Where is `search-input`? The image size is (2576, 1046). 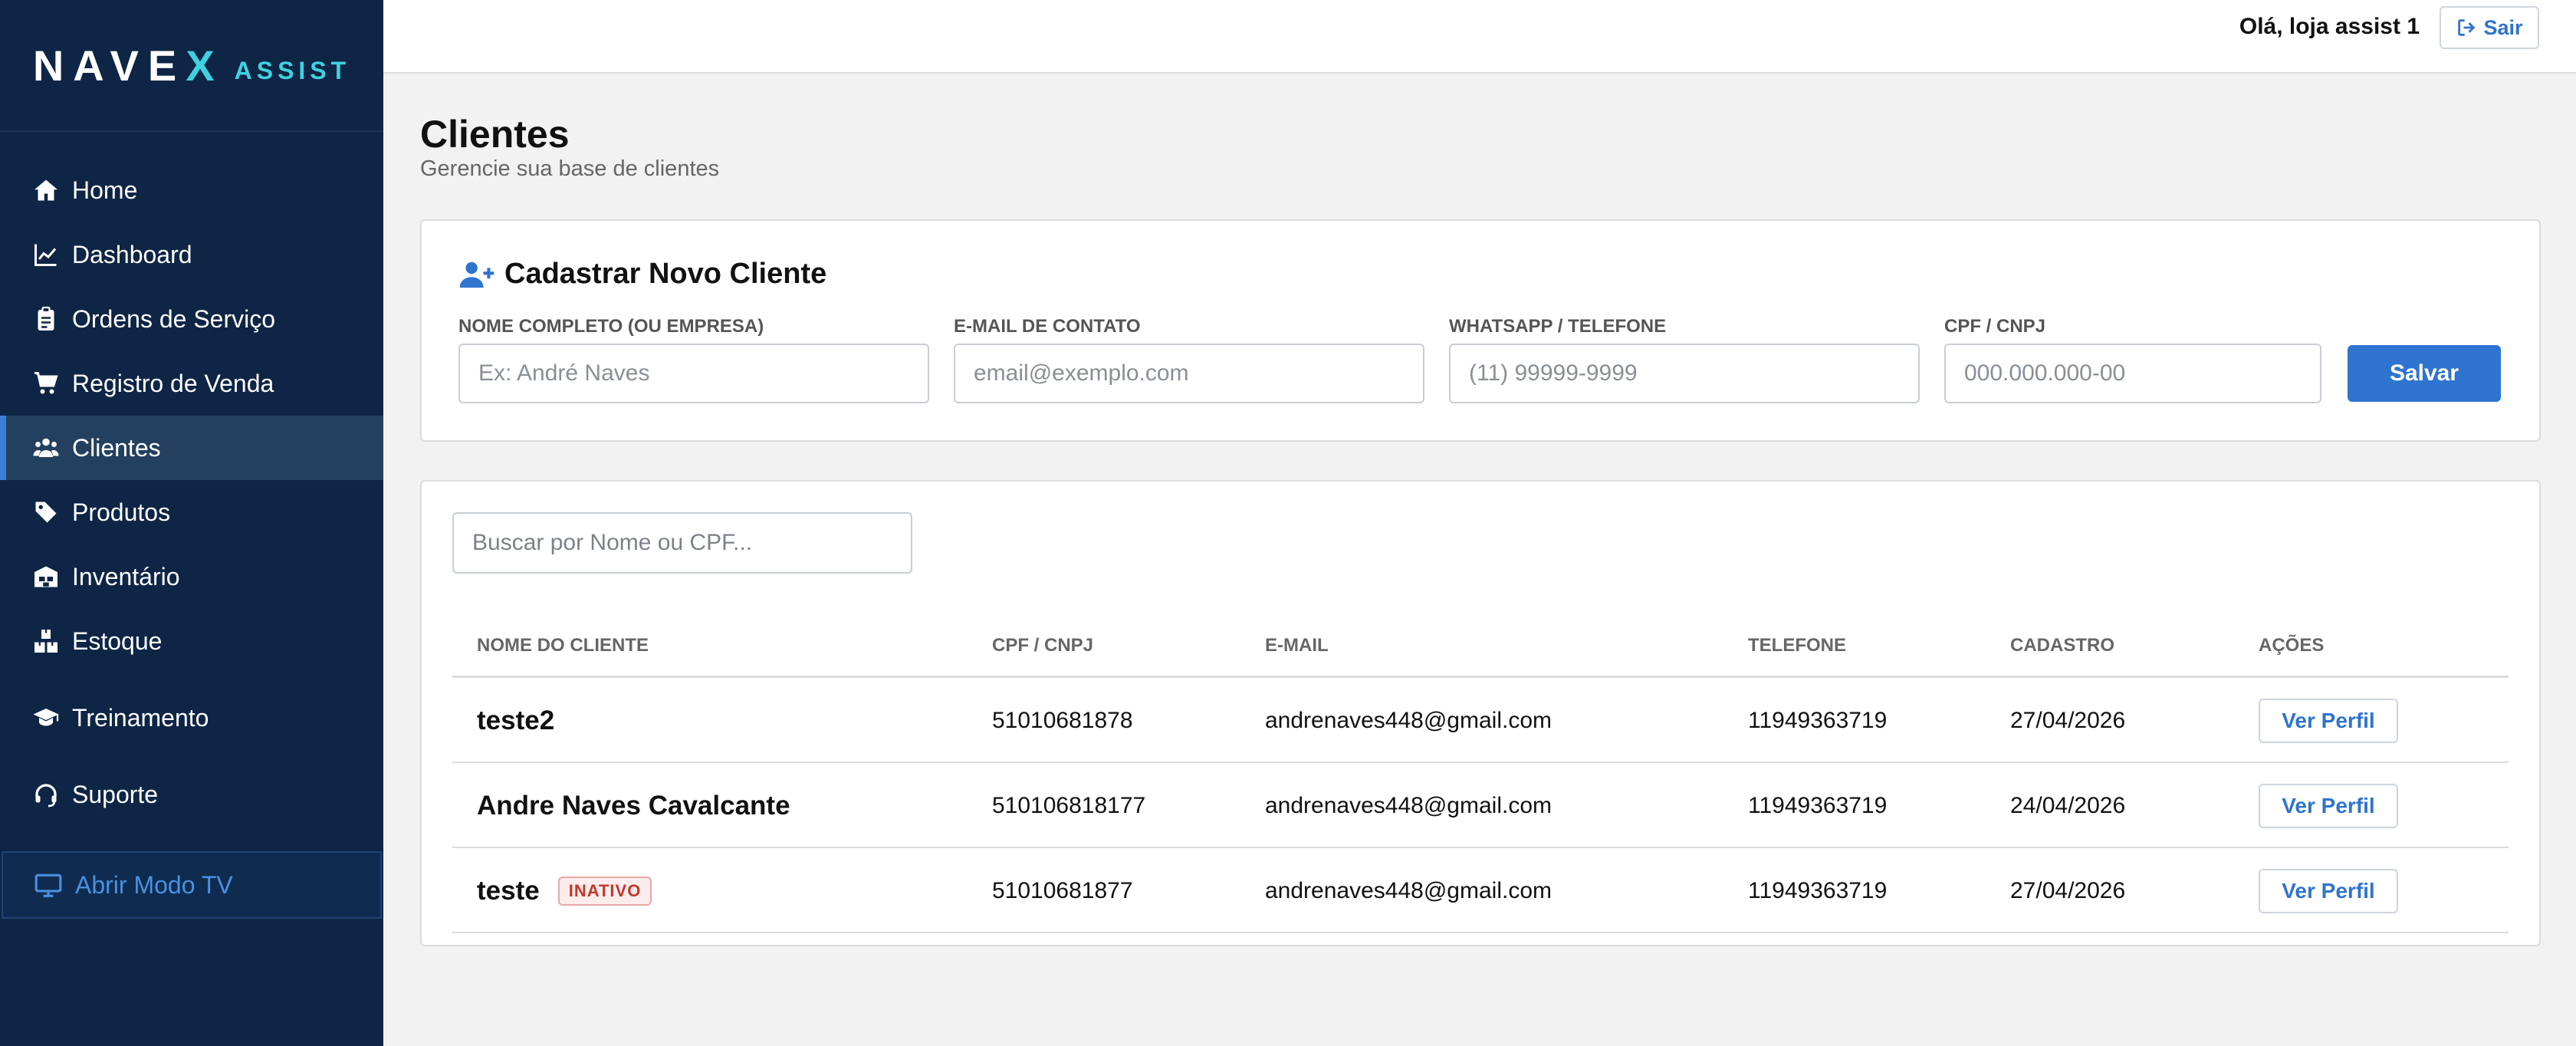
search-input is located at coordinates (682, 543).